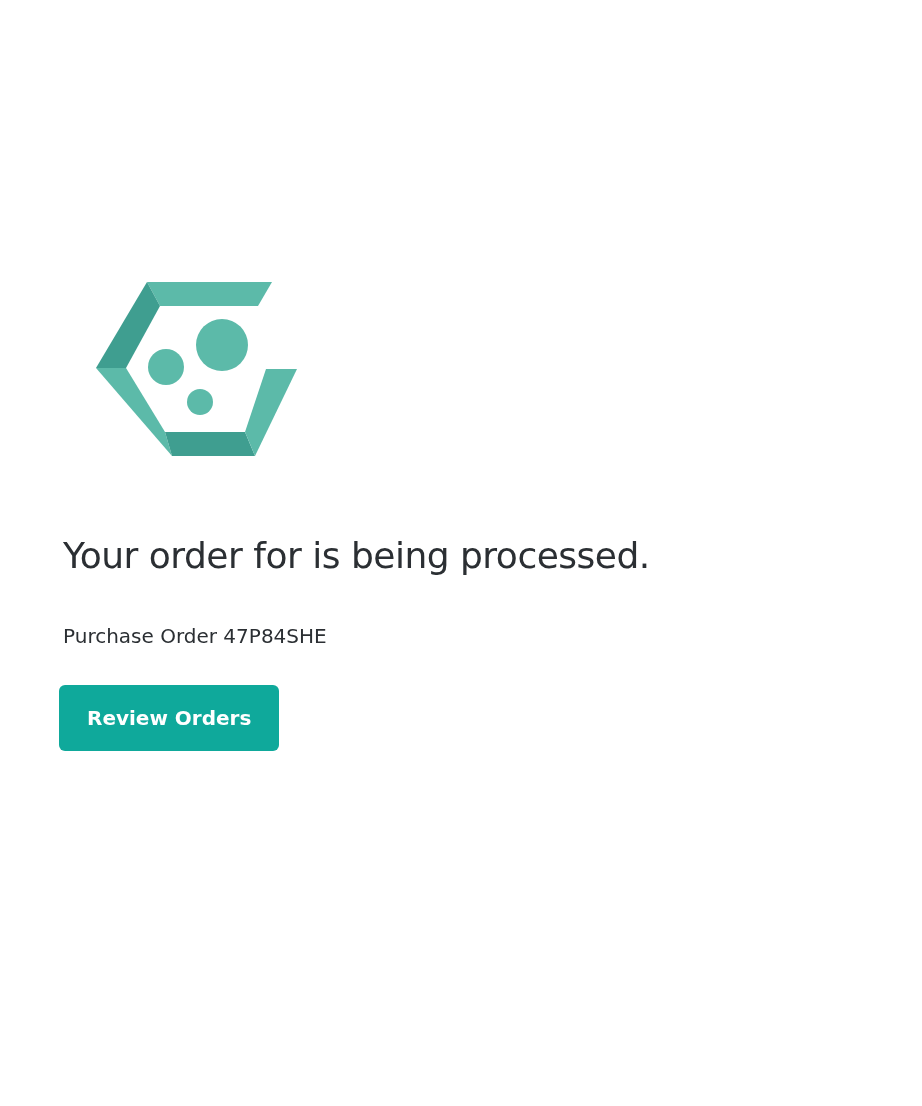 The image size is (922, 1106). I want to click on order-status-heading: Your order for is being processed., so click(357, 556).